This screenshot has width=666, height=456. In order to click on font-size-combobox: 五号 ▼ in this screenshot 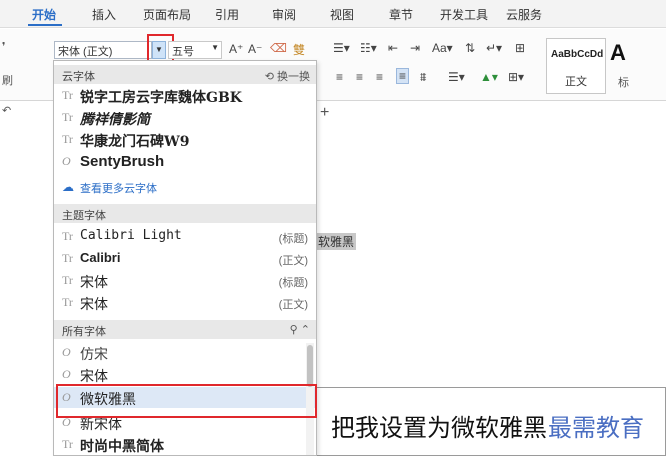, I will do `click(195, 50)`.